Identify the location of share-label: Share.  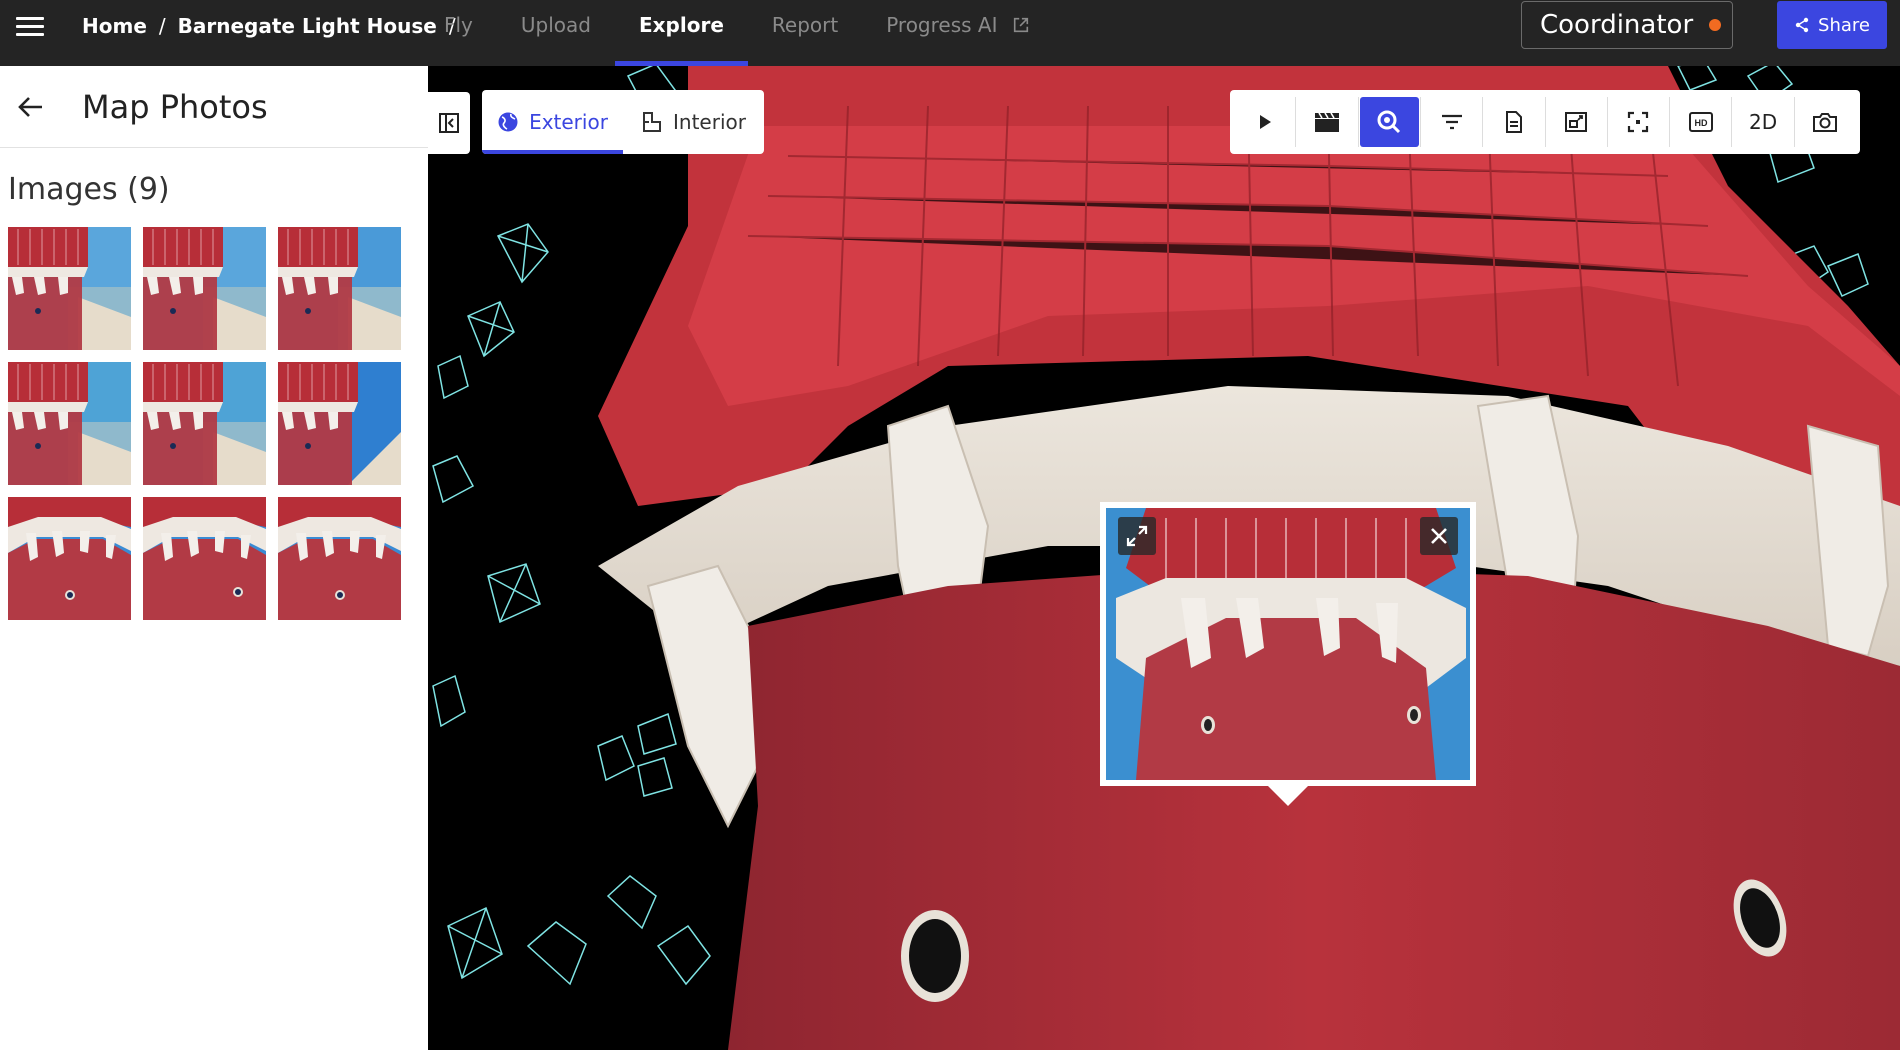
(1844, 25).